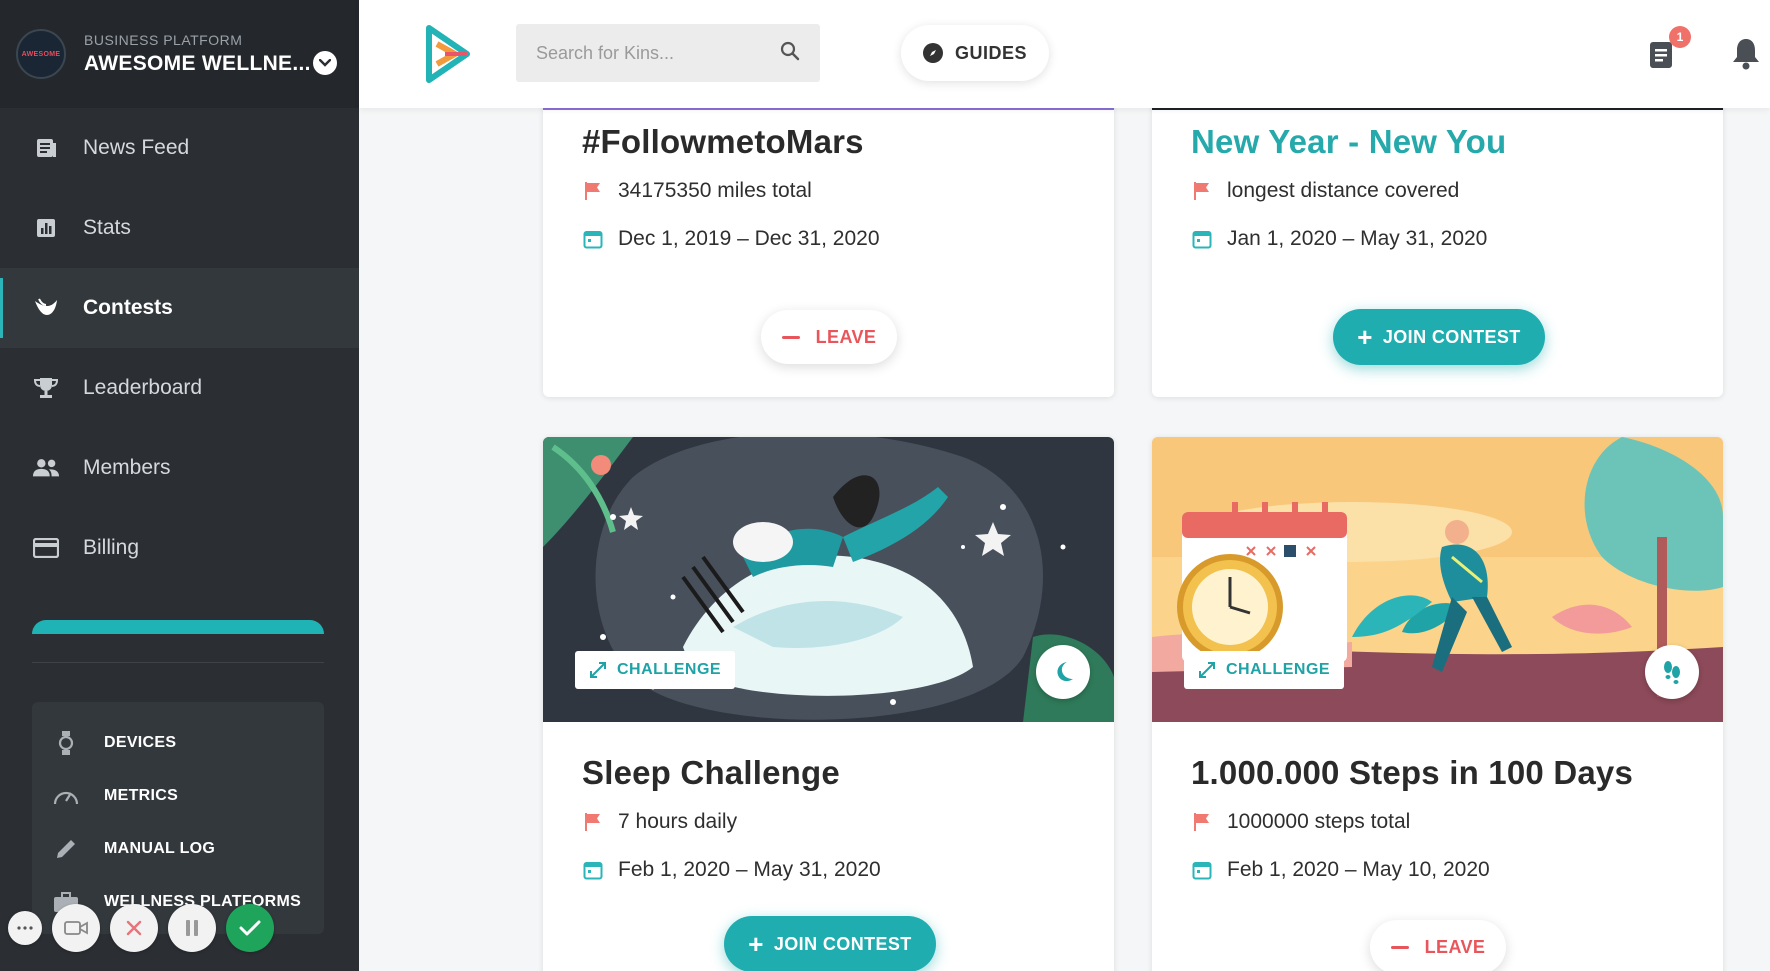 The image size is (1770, 971). What do you see at coordinates (140, 742) in the screenshot?
I see `devices-label: DEVICES` at bounding box center [140, 742].